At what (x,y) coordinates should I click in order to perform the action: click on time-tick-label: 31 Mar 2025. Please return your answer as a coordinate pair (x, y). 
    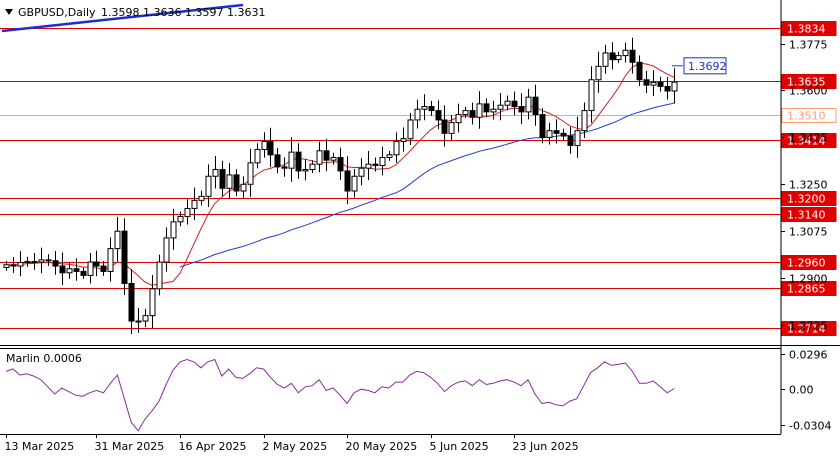
    Looking at the image, I should click on (130, 446).